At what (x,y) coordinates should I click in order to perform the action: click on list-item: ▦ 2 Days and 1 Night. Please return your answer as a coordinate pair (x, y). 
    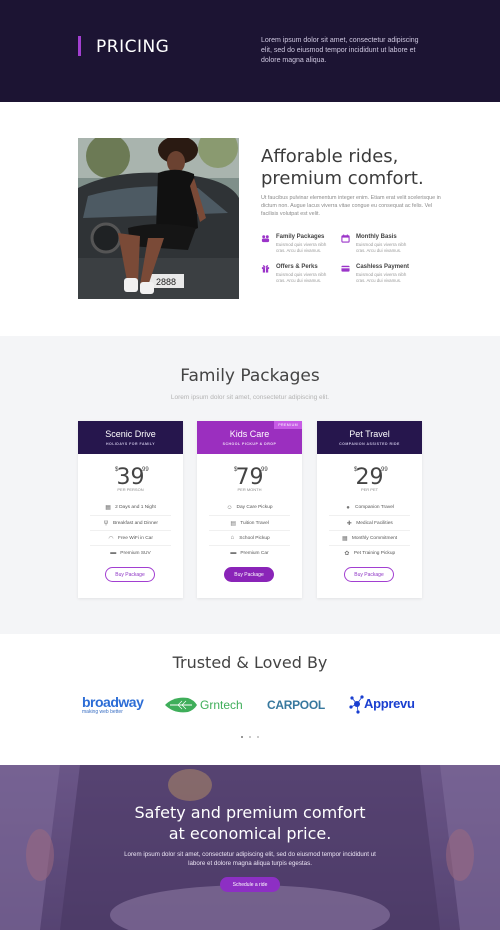
    Looking at the image, I should click on (130, 507).